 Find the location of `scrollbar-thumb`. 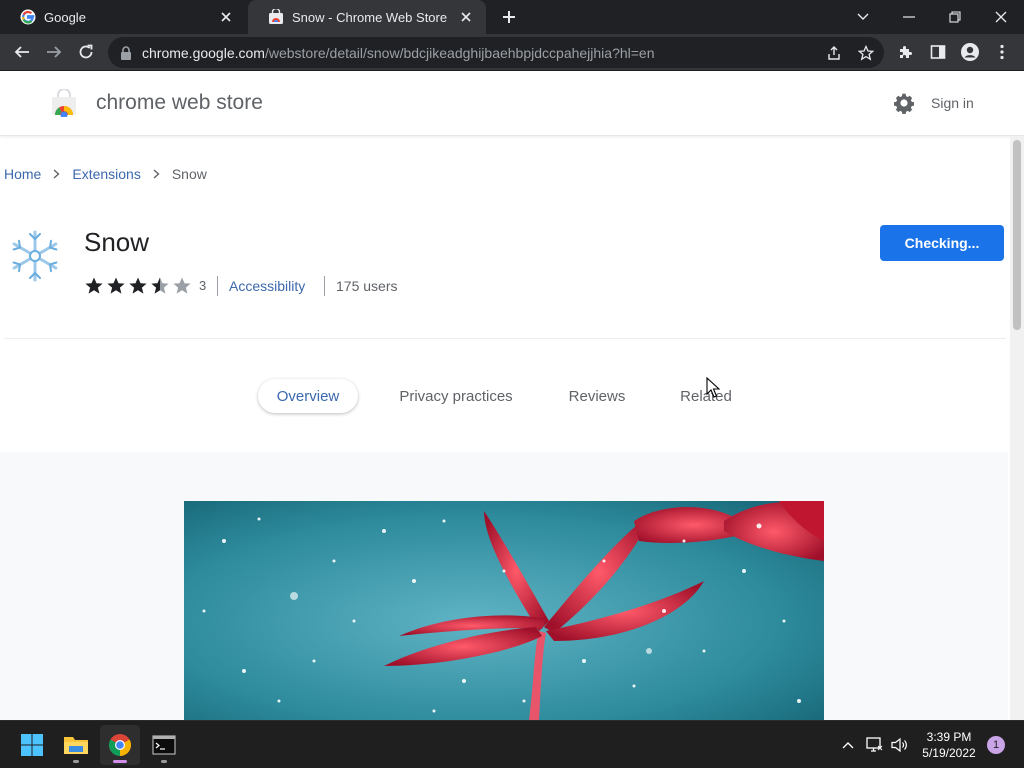

scrollbar-thumb is located at coordinates (1017, 235).